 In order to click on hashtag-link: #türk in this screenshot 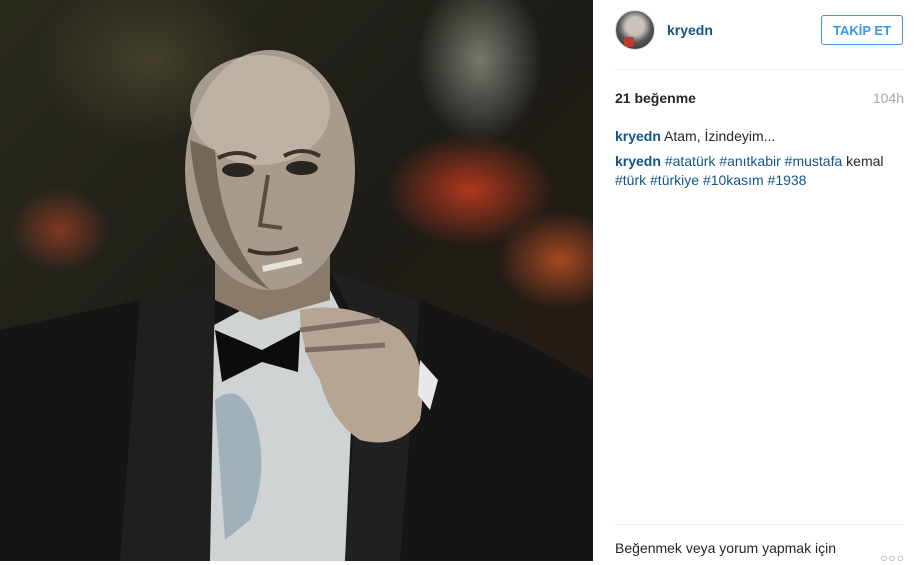, I will do `click(630, 180)`.